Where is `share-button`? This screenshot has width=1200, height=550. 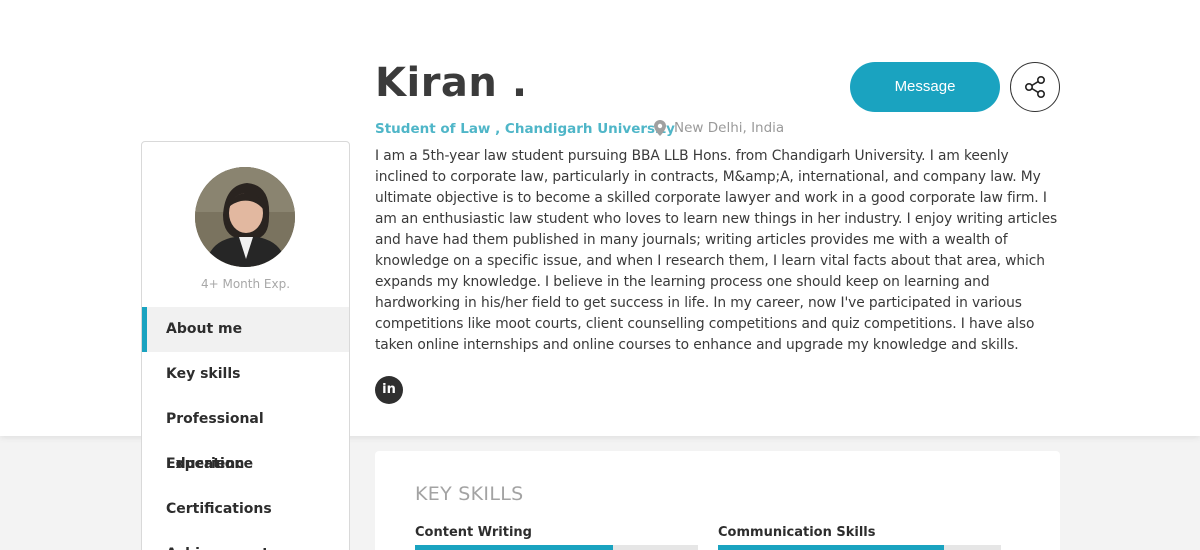 share-button is located at coordinates (1035, 87).